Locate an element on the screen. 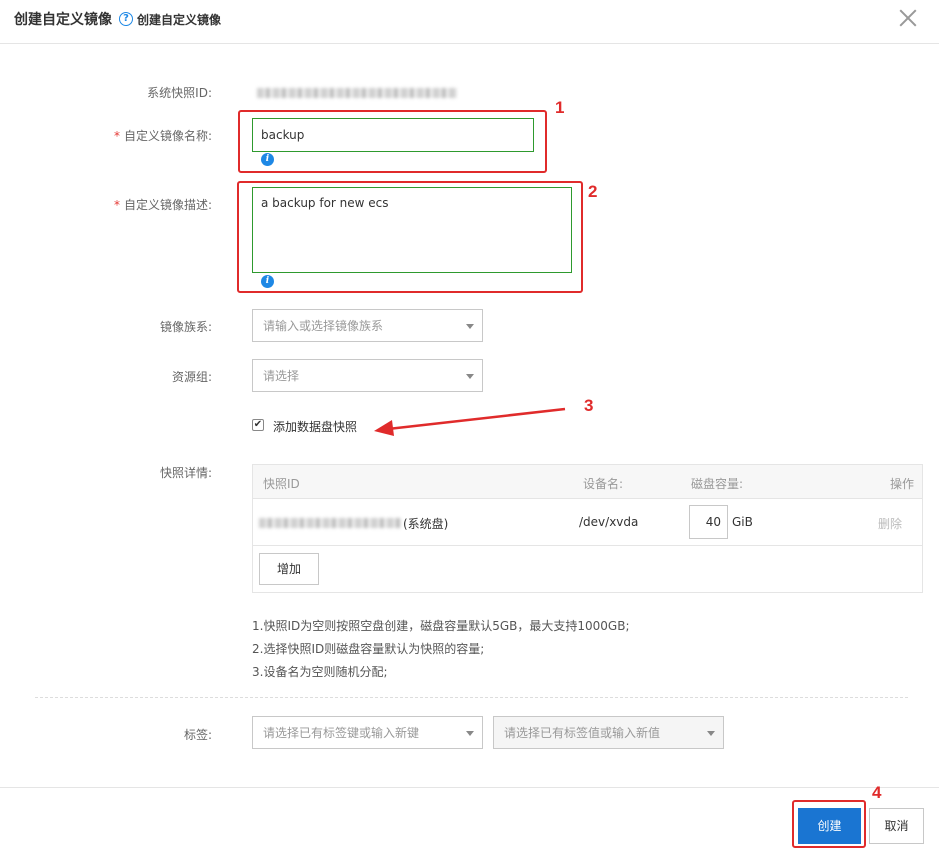 Image resolution: width=939 pixels, height=854 pixels. table-header: 快照ID 设备名: 磁盘容量: 操作 is located at coordinates (587, 482).